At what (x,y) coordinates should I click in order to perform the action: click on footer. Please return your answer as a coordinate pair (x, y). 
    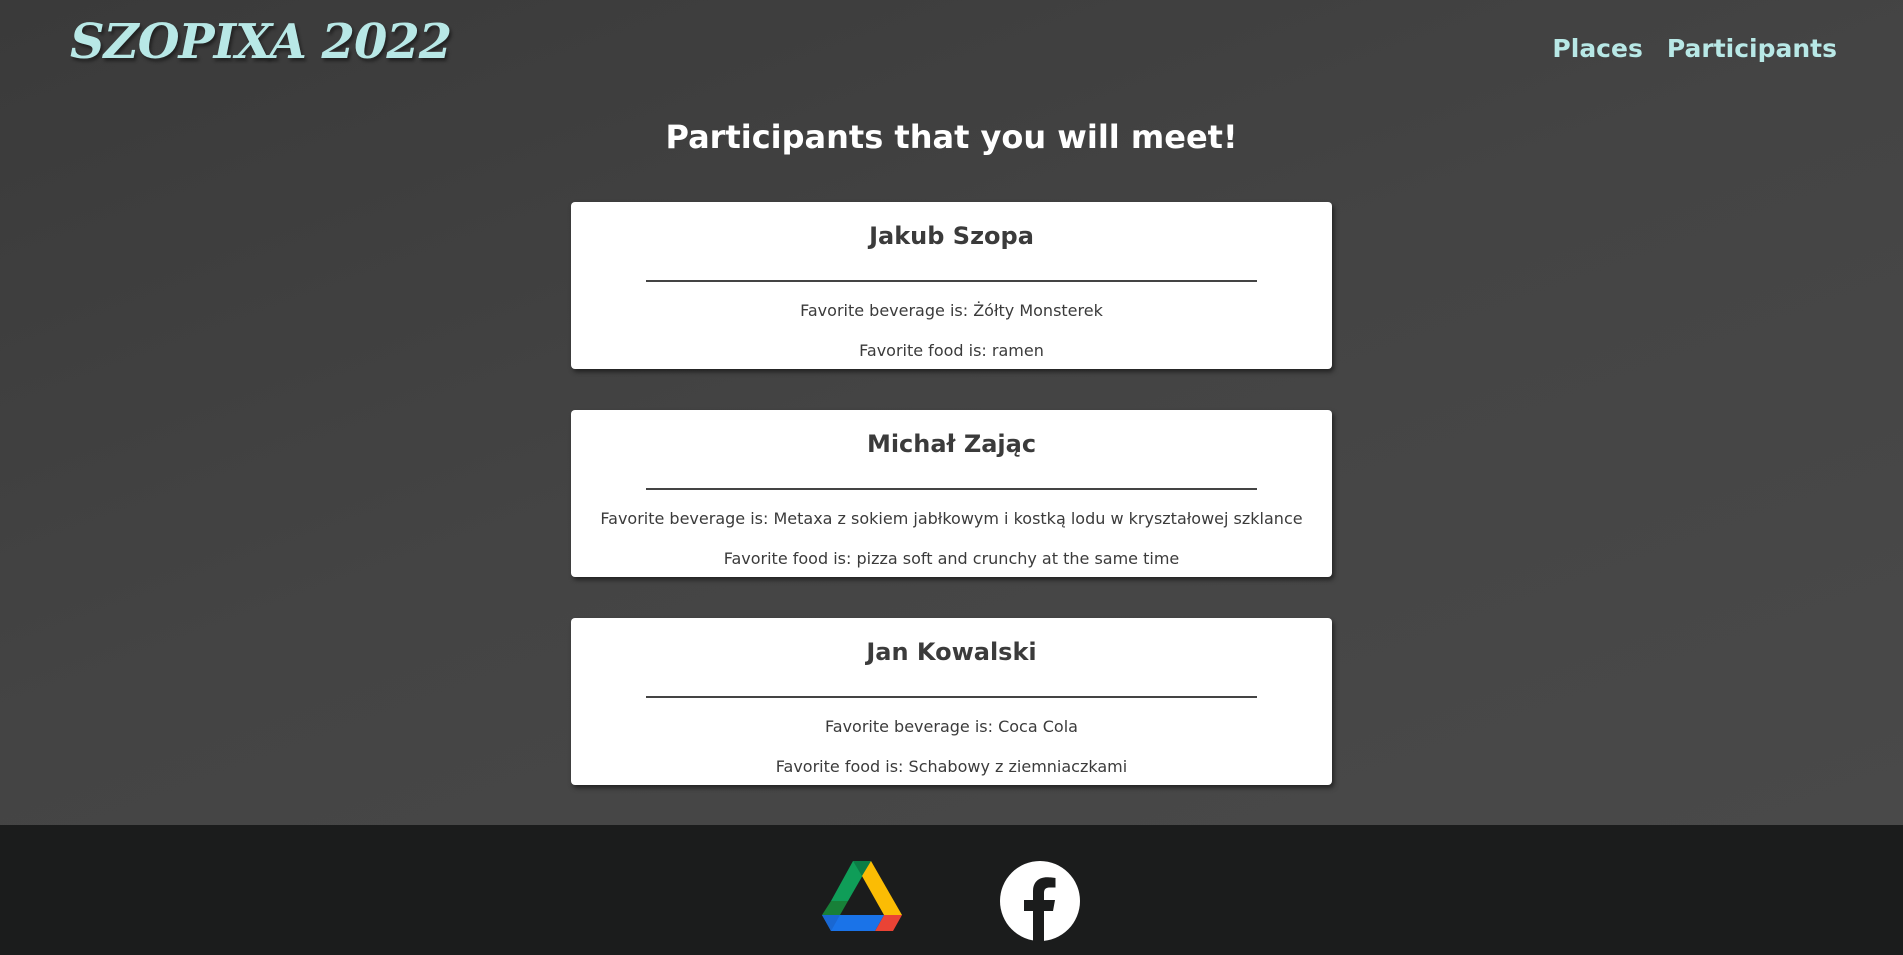
    Looking at the image, I should click on (951, 890).